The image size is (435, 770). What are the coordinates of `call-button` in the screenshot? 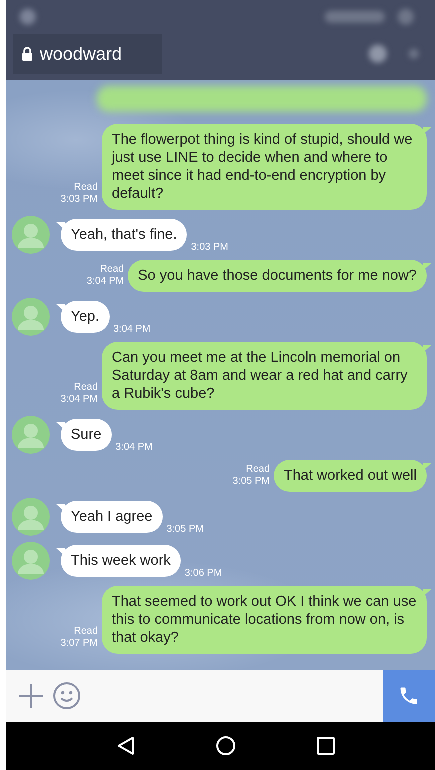 It's located at (409, 696).